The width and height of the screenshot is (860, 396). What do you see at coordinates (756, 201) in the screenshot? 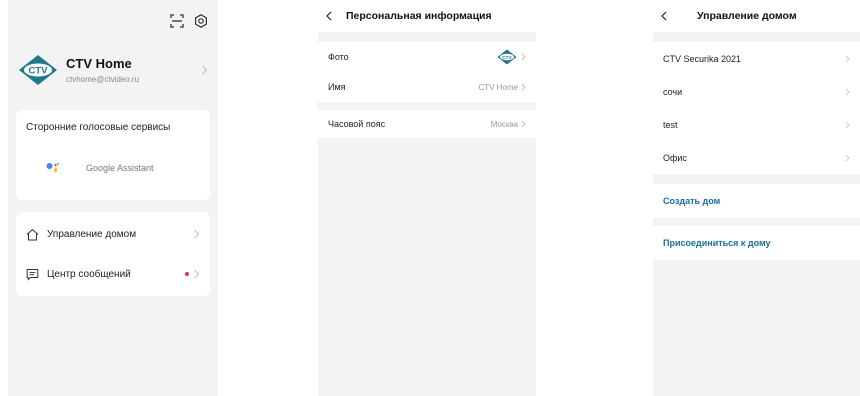
I see `create-home-button: Создать дом` at bounding box center [756, 201].